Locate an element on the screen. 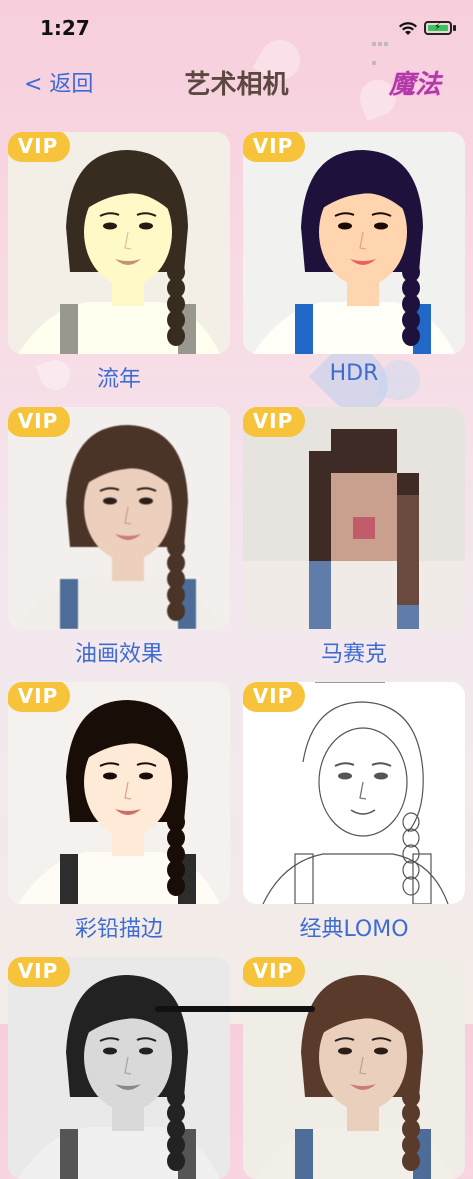 The width and height of the screenshot is (473, 1179). filter-card-partial-color: VIP is located at coordinates (354, 1068).